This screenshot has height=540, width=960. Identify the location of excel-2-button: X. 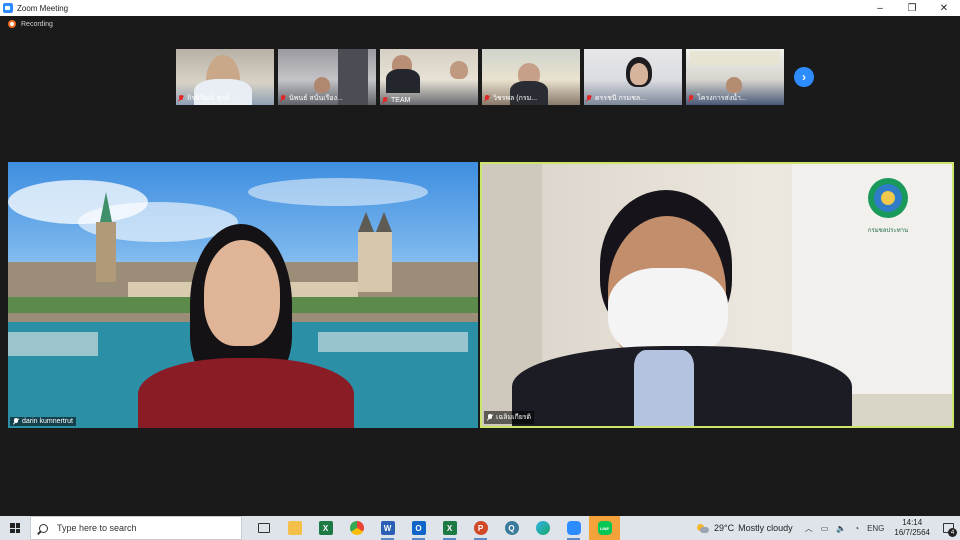
(449, 528).